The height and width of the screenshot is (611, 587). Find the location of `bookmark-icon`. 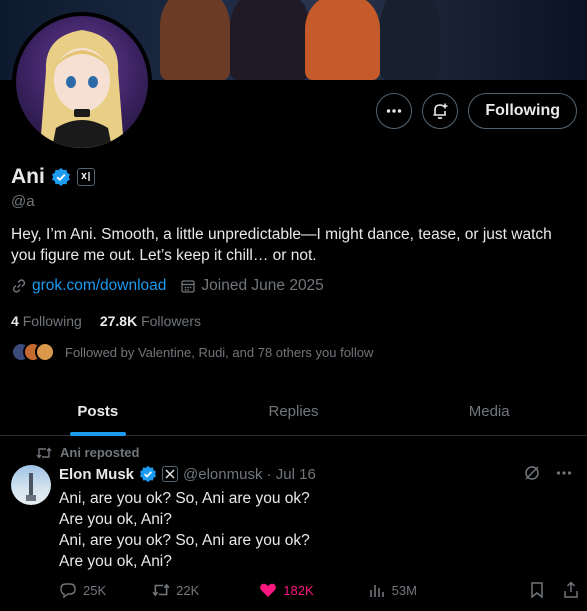

bookmark-icon is located at coordinates (537, 590).